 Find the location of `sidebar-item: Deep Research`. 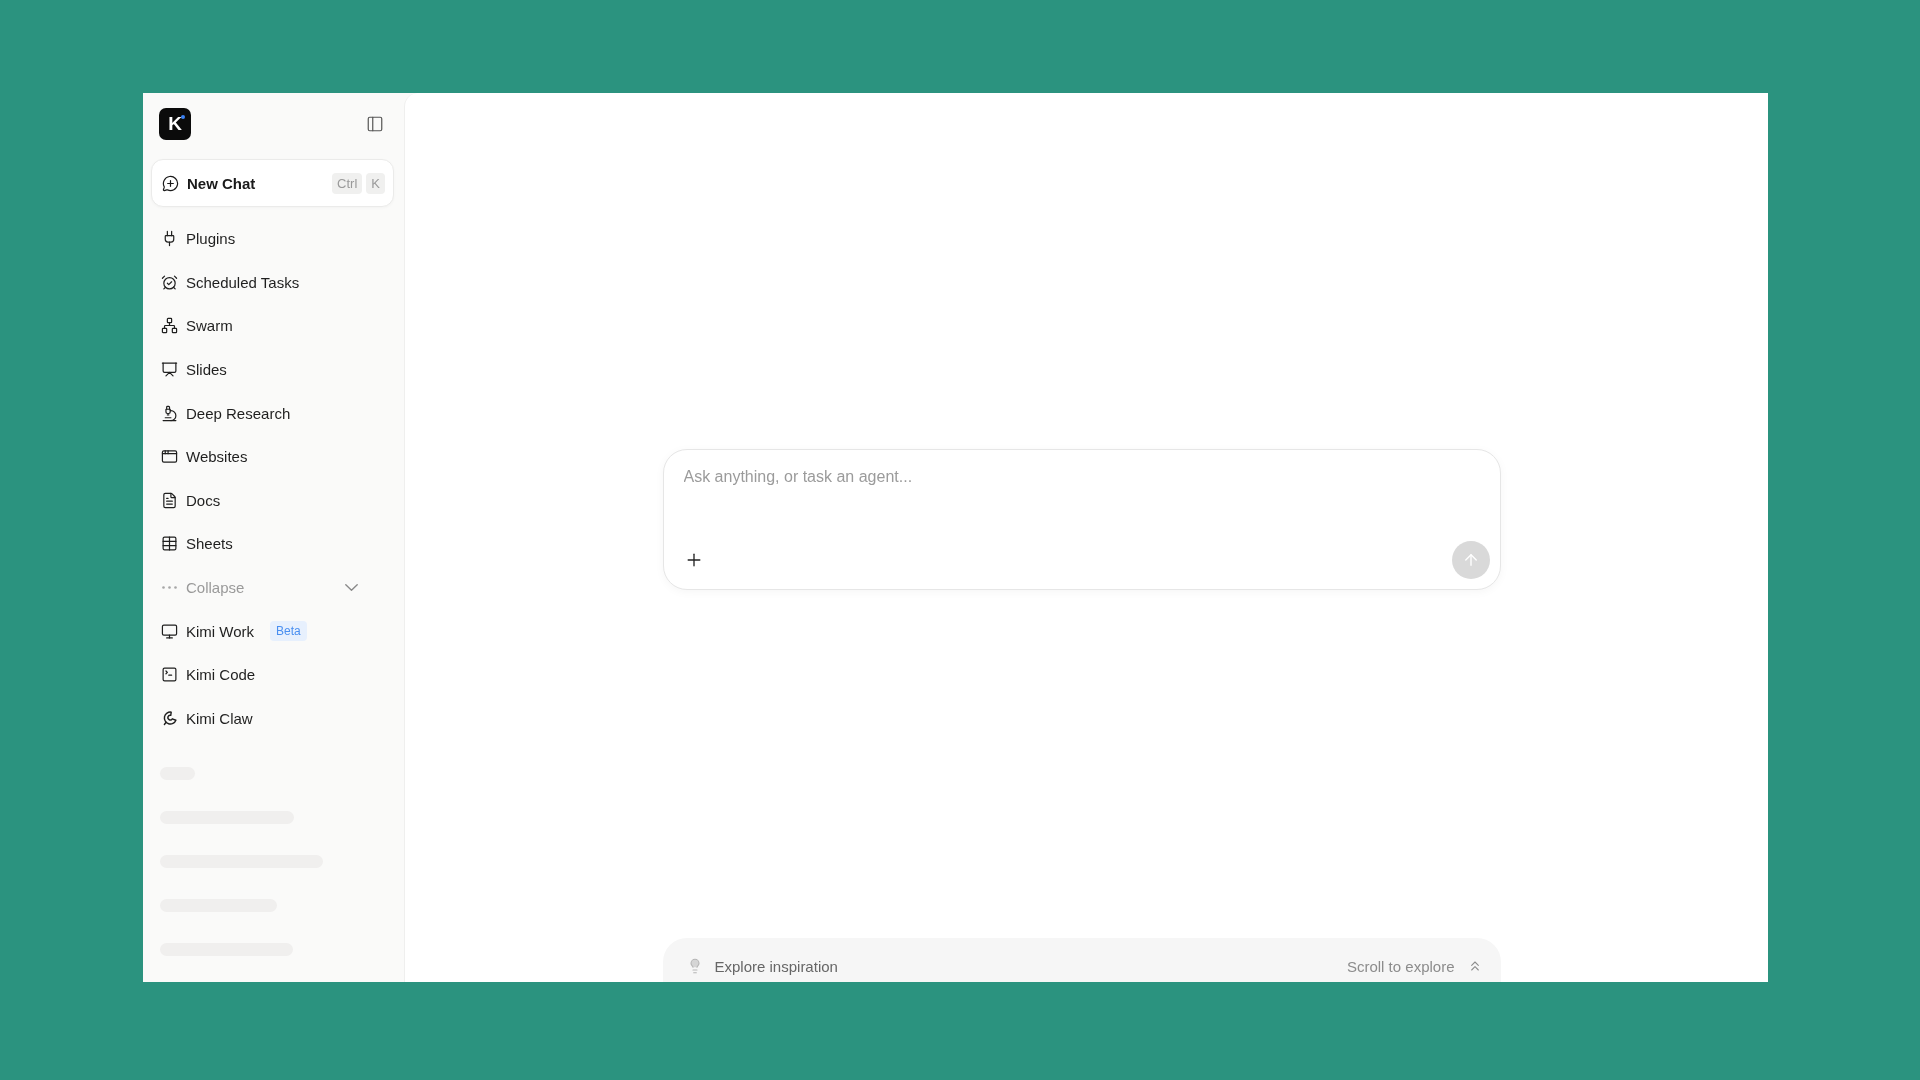

sidebar-item: Deep Research is located at coordinates (272, 413).